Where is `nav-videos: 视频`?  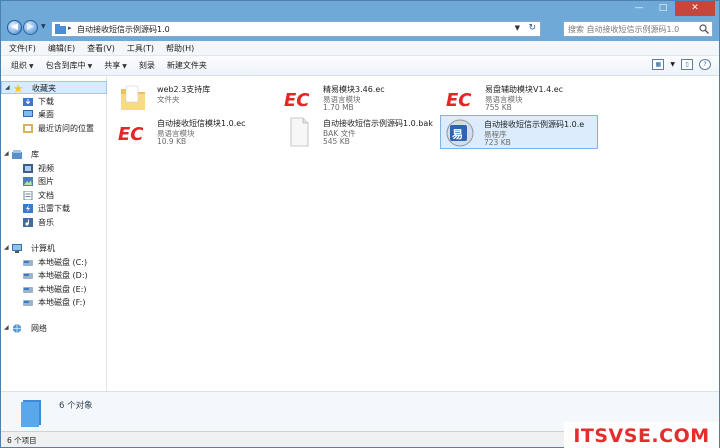
nav-videos: 视频 is located at coordinates (54, 168).